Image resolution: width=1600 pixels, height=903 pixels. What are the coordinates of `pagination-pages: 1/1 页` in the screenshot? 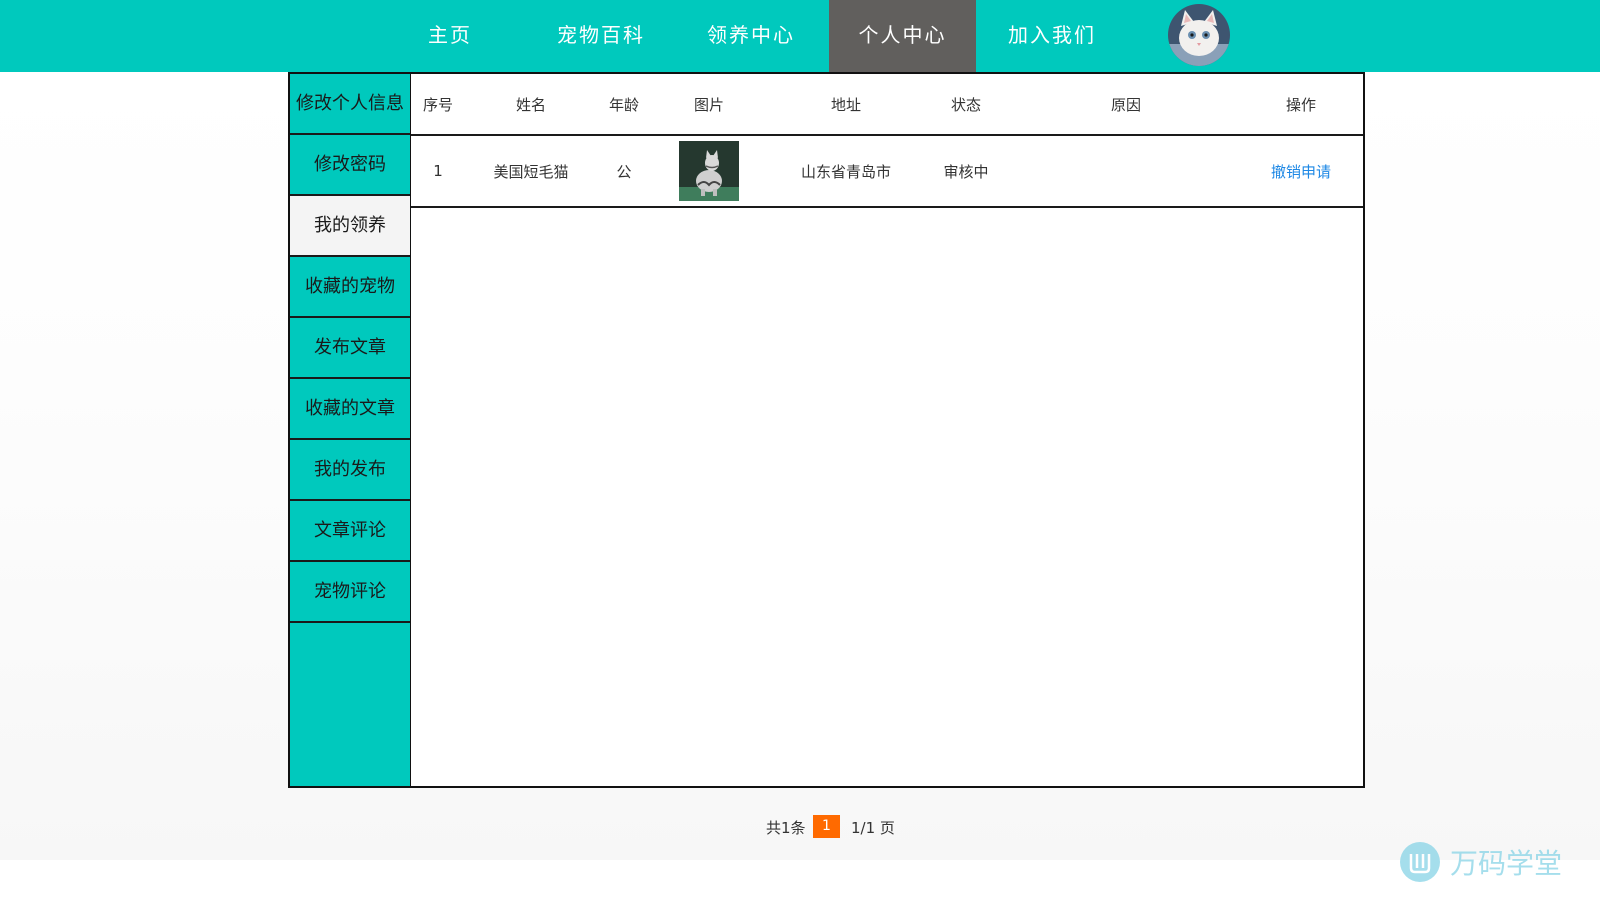 It's located at (873, 828).